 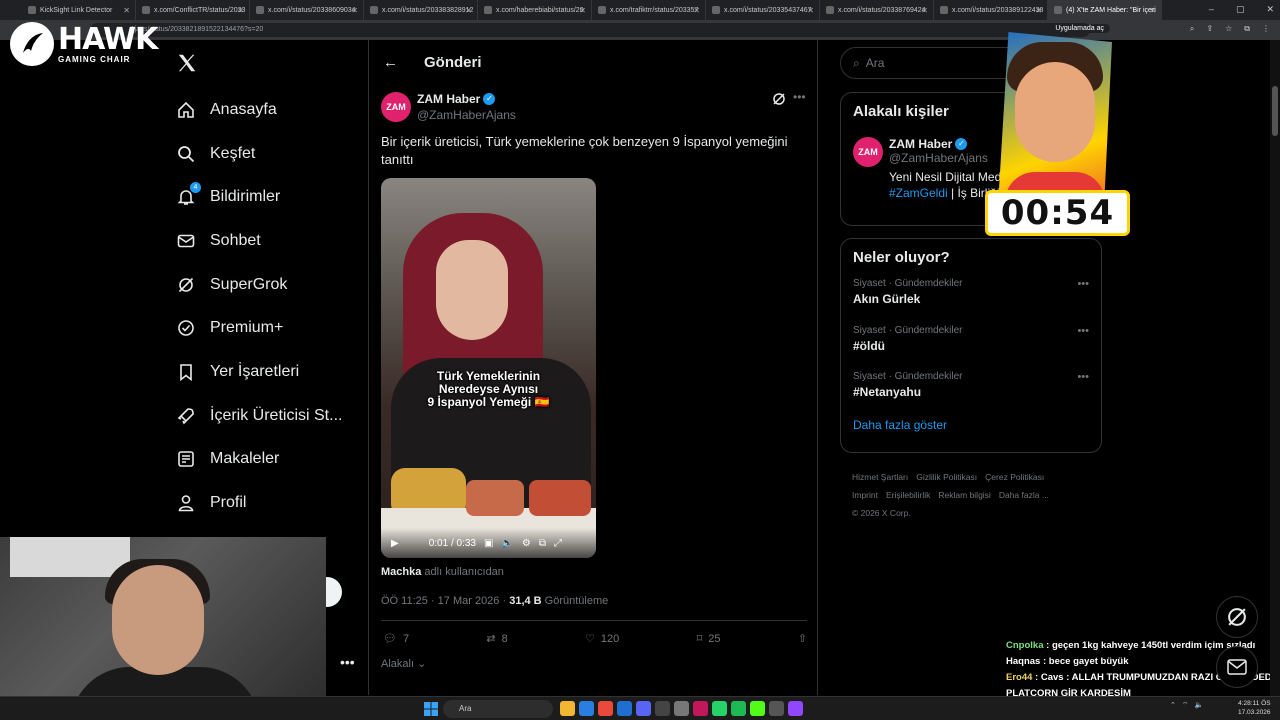 I want to click on file-explorer-icon, so click(x=567, y=708).